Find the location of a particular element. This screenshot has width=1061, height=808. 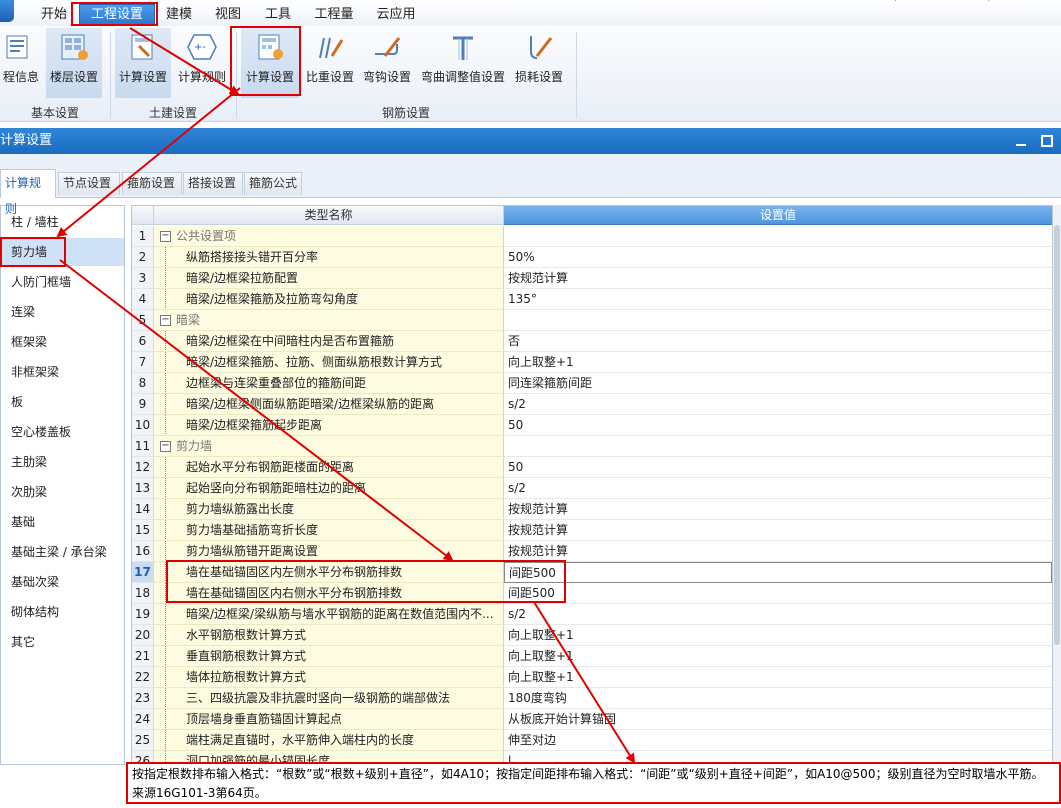

menu-cloud: 云应用 is located at coordinates (396, 15).